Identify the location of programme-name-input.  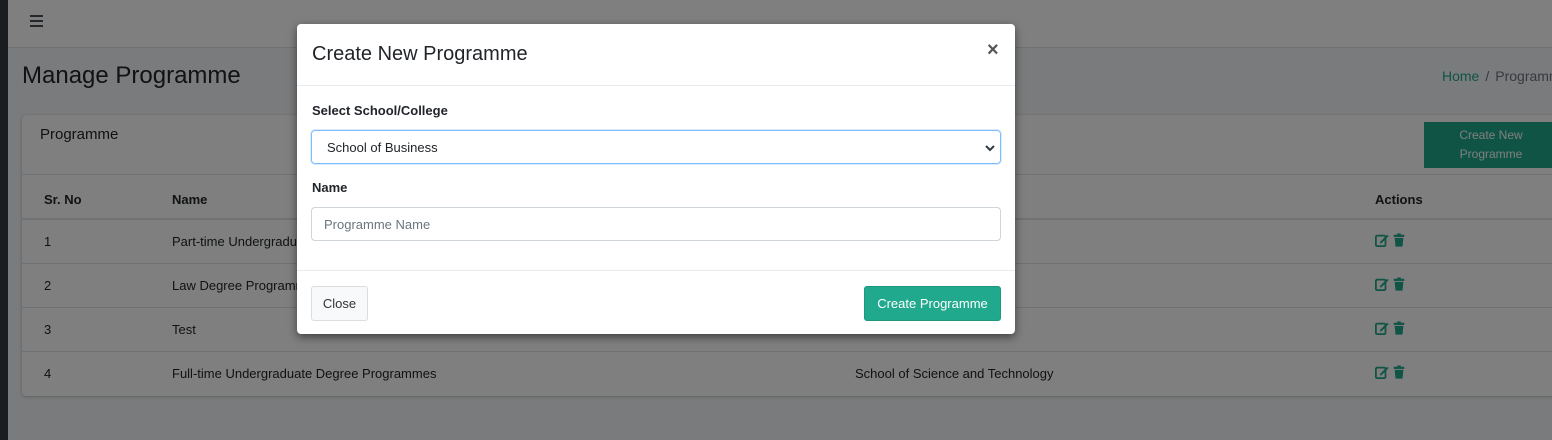
(656, 224).